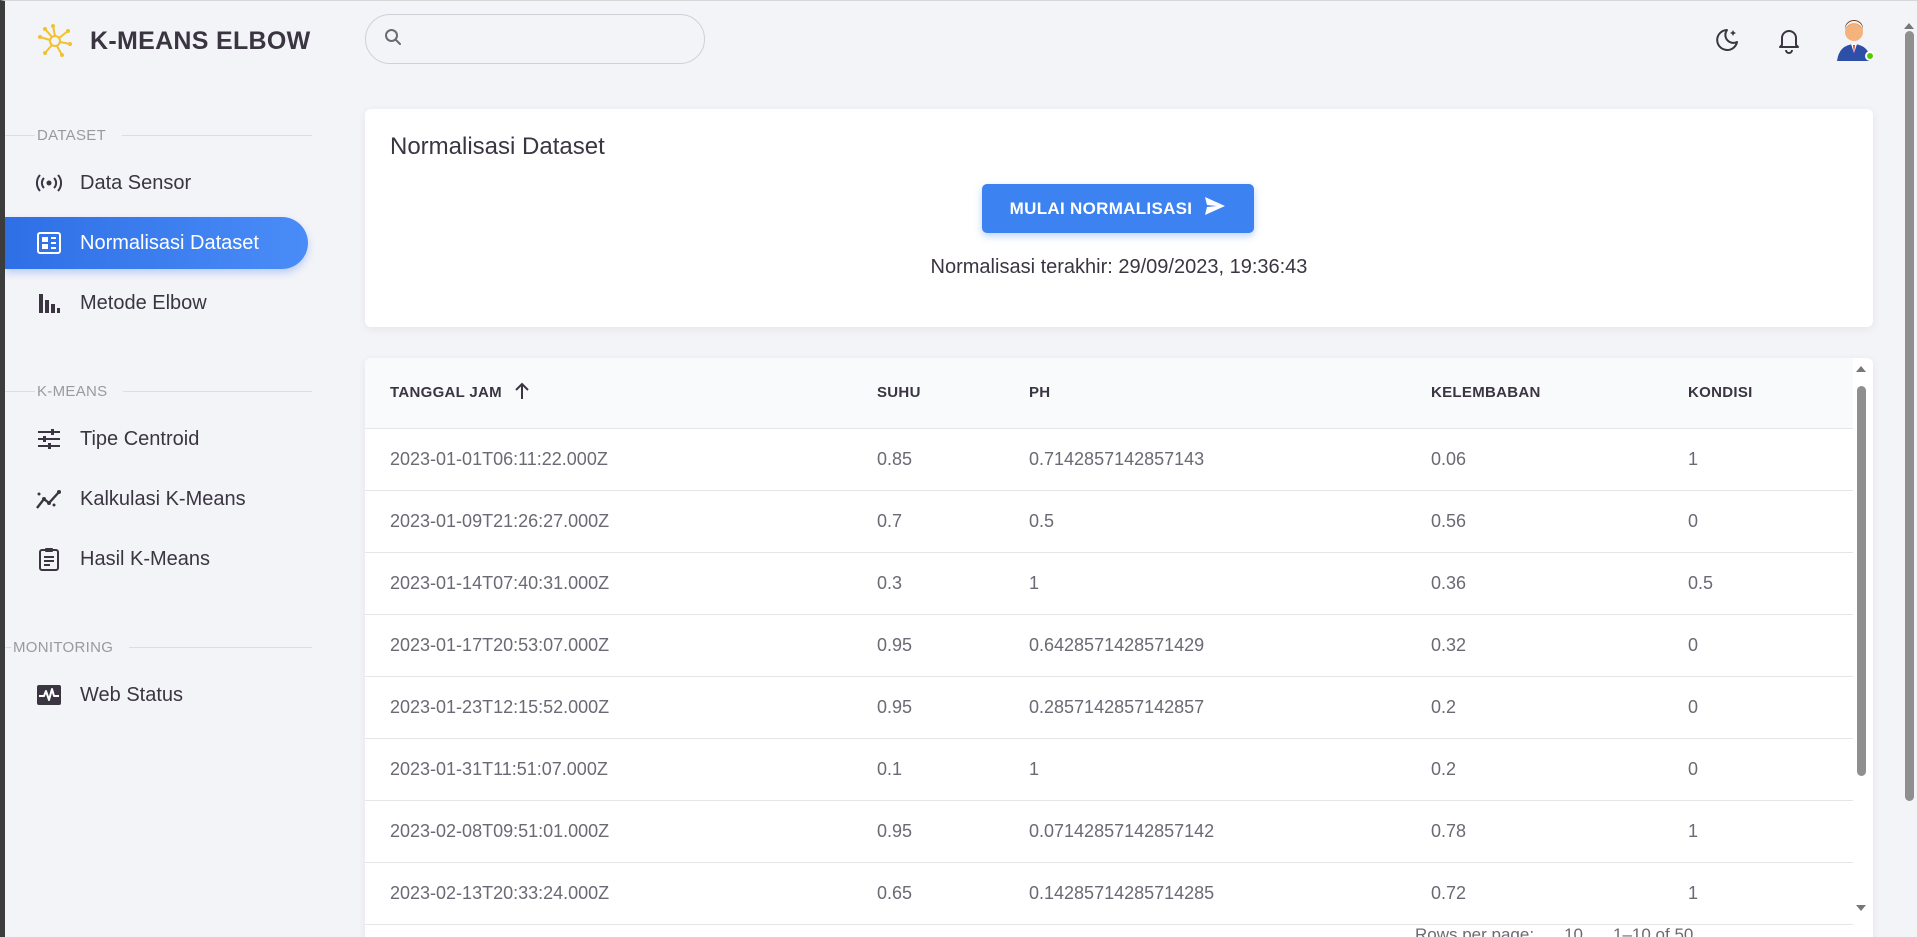 The height and width of the screenshot is (937, 1917). Describe the element at coordinates (49, 303) in the screenshot. I see `bar-chart-icon` at that location.